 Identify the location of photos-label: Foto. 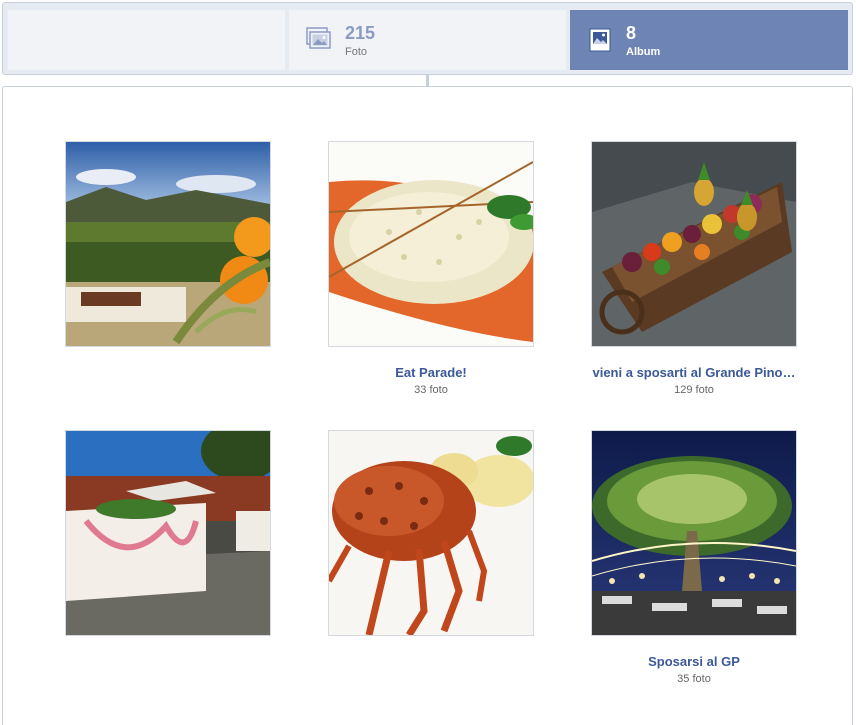
(356, 52).